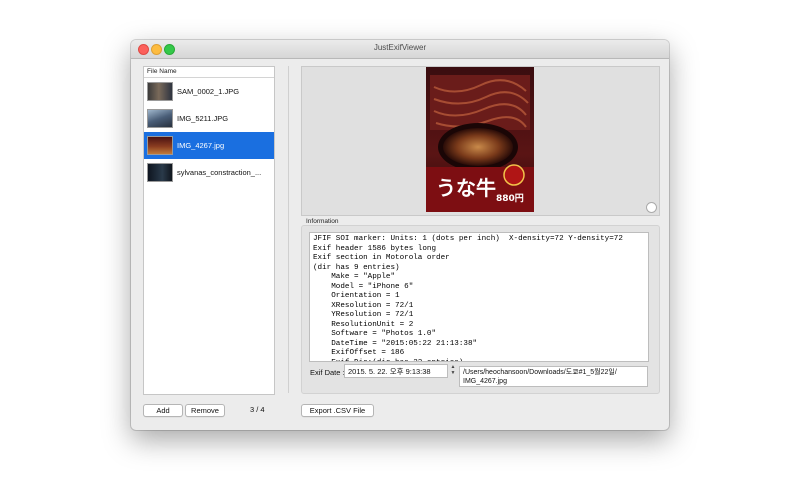 This screenshot has height=500, width=800. What do you see at coordinates (485, 381) in the screenshot?
I see `file-path-line: IMG_4267.jpg` at bounding box center [485, 381].